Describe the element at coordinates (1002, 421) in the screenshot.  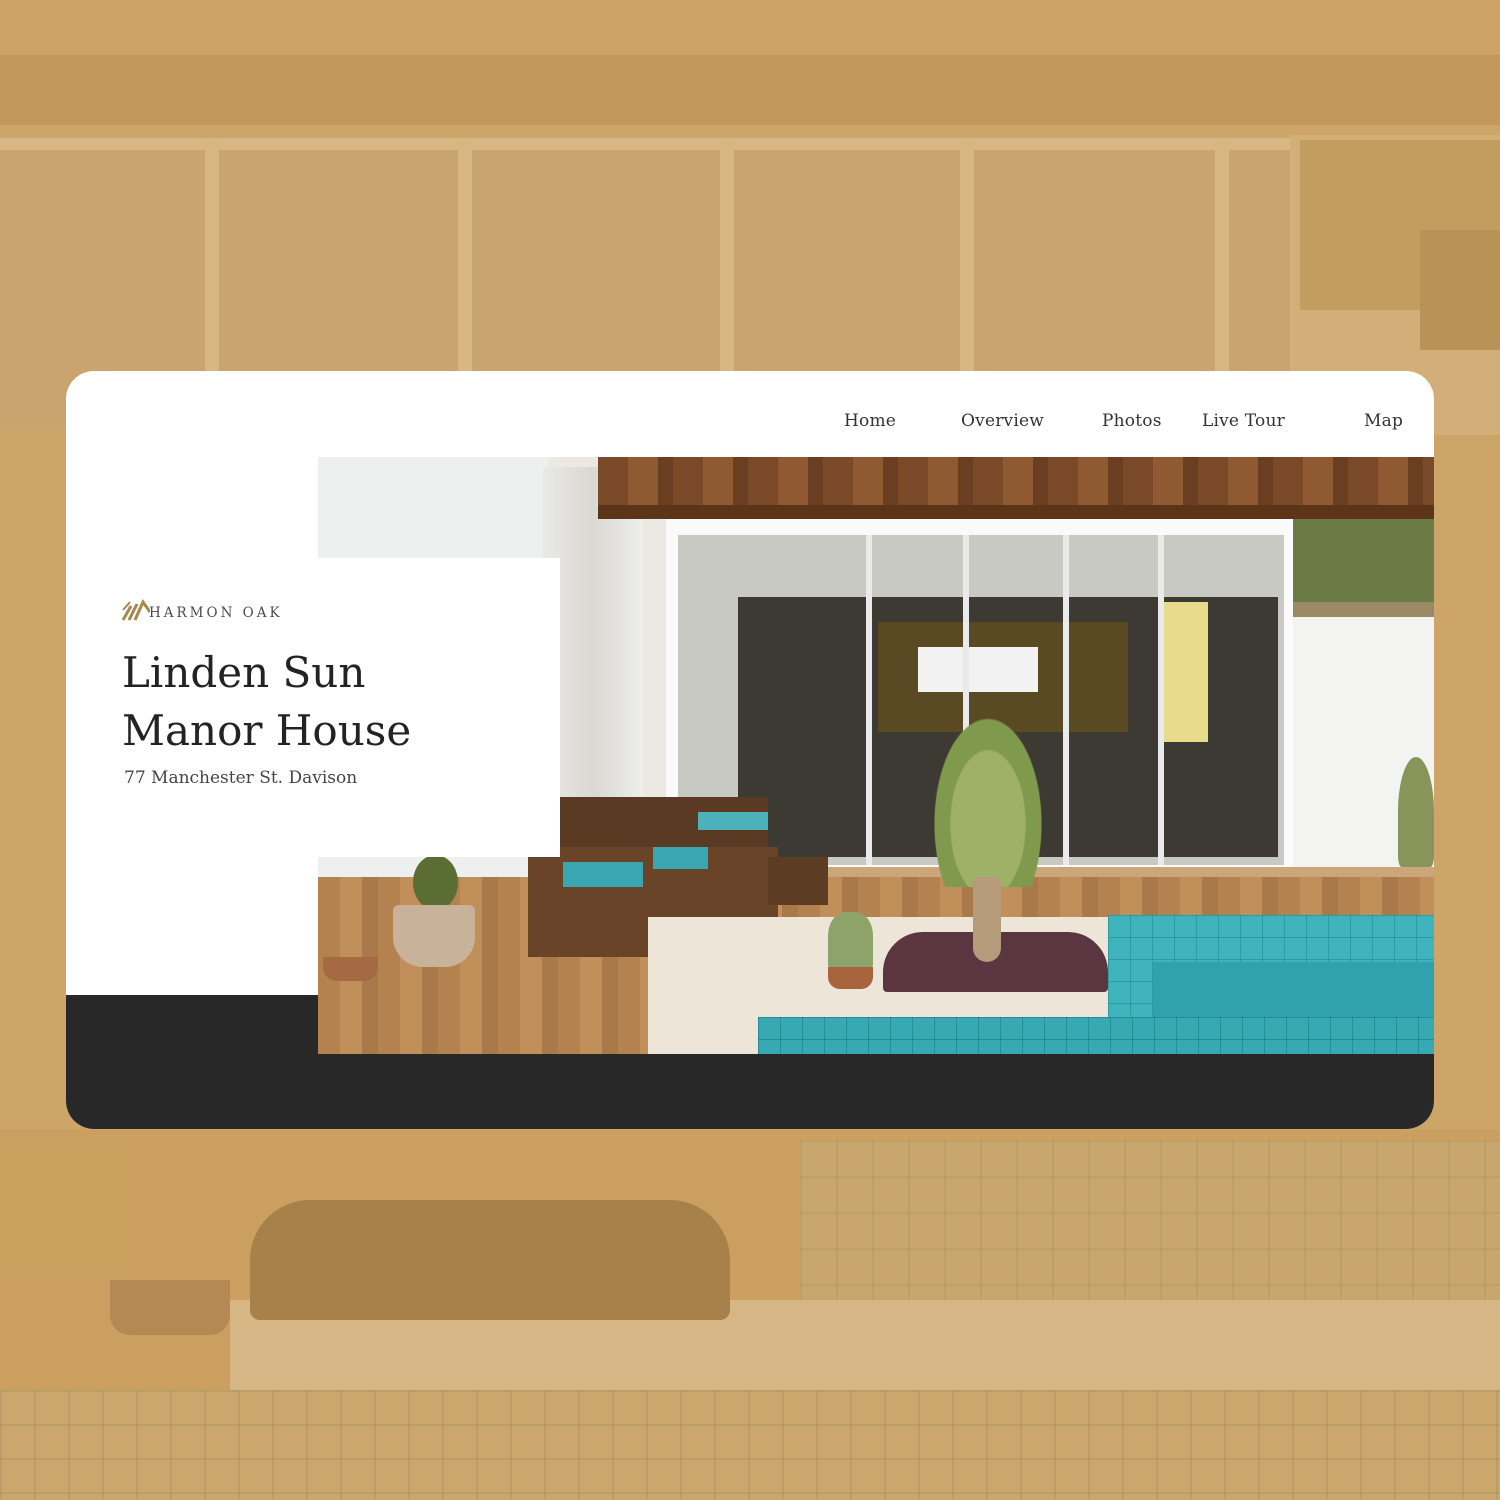
I see `nav-overview: Overview` at that location.